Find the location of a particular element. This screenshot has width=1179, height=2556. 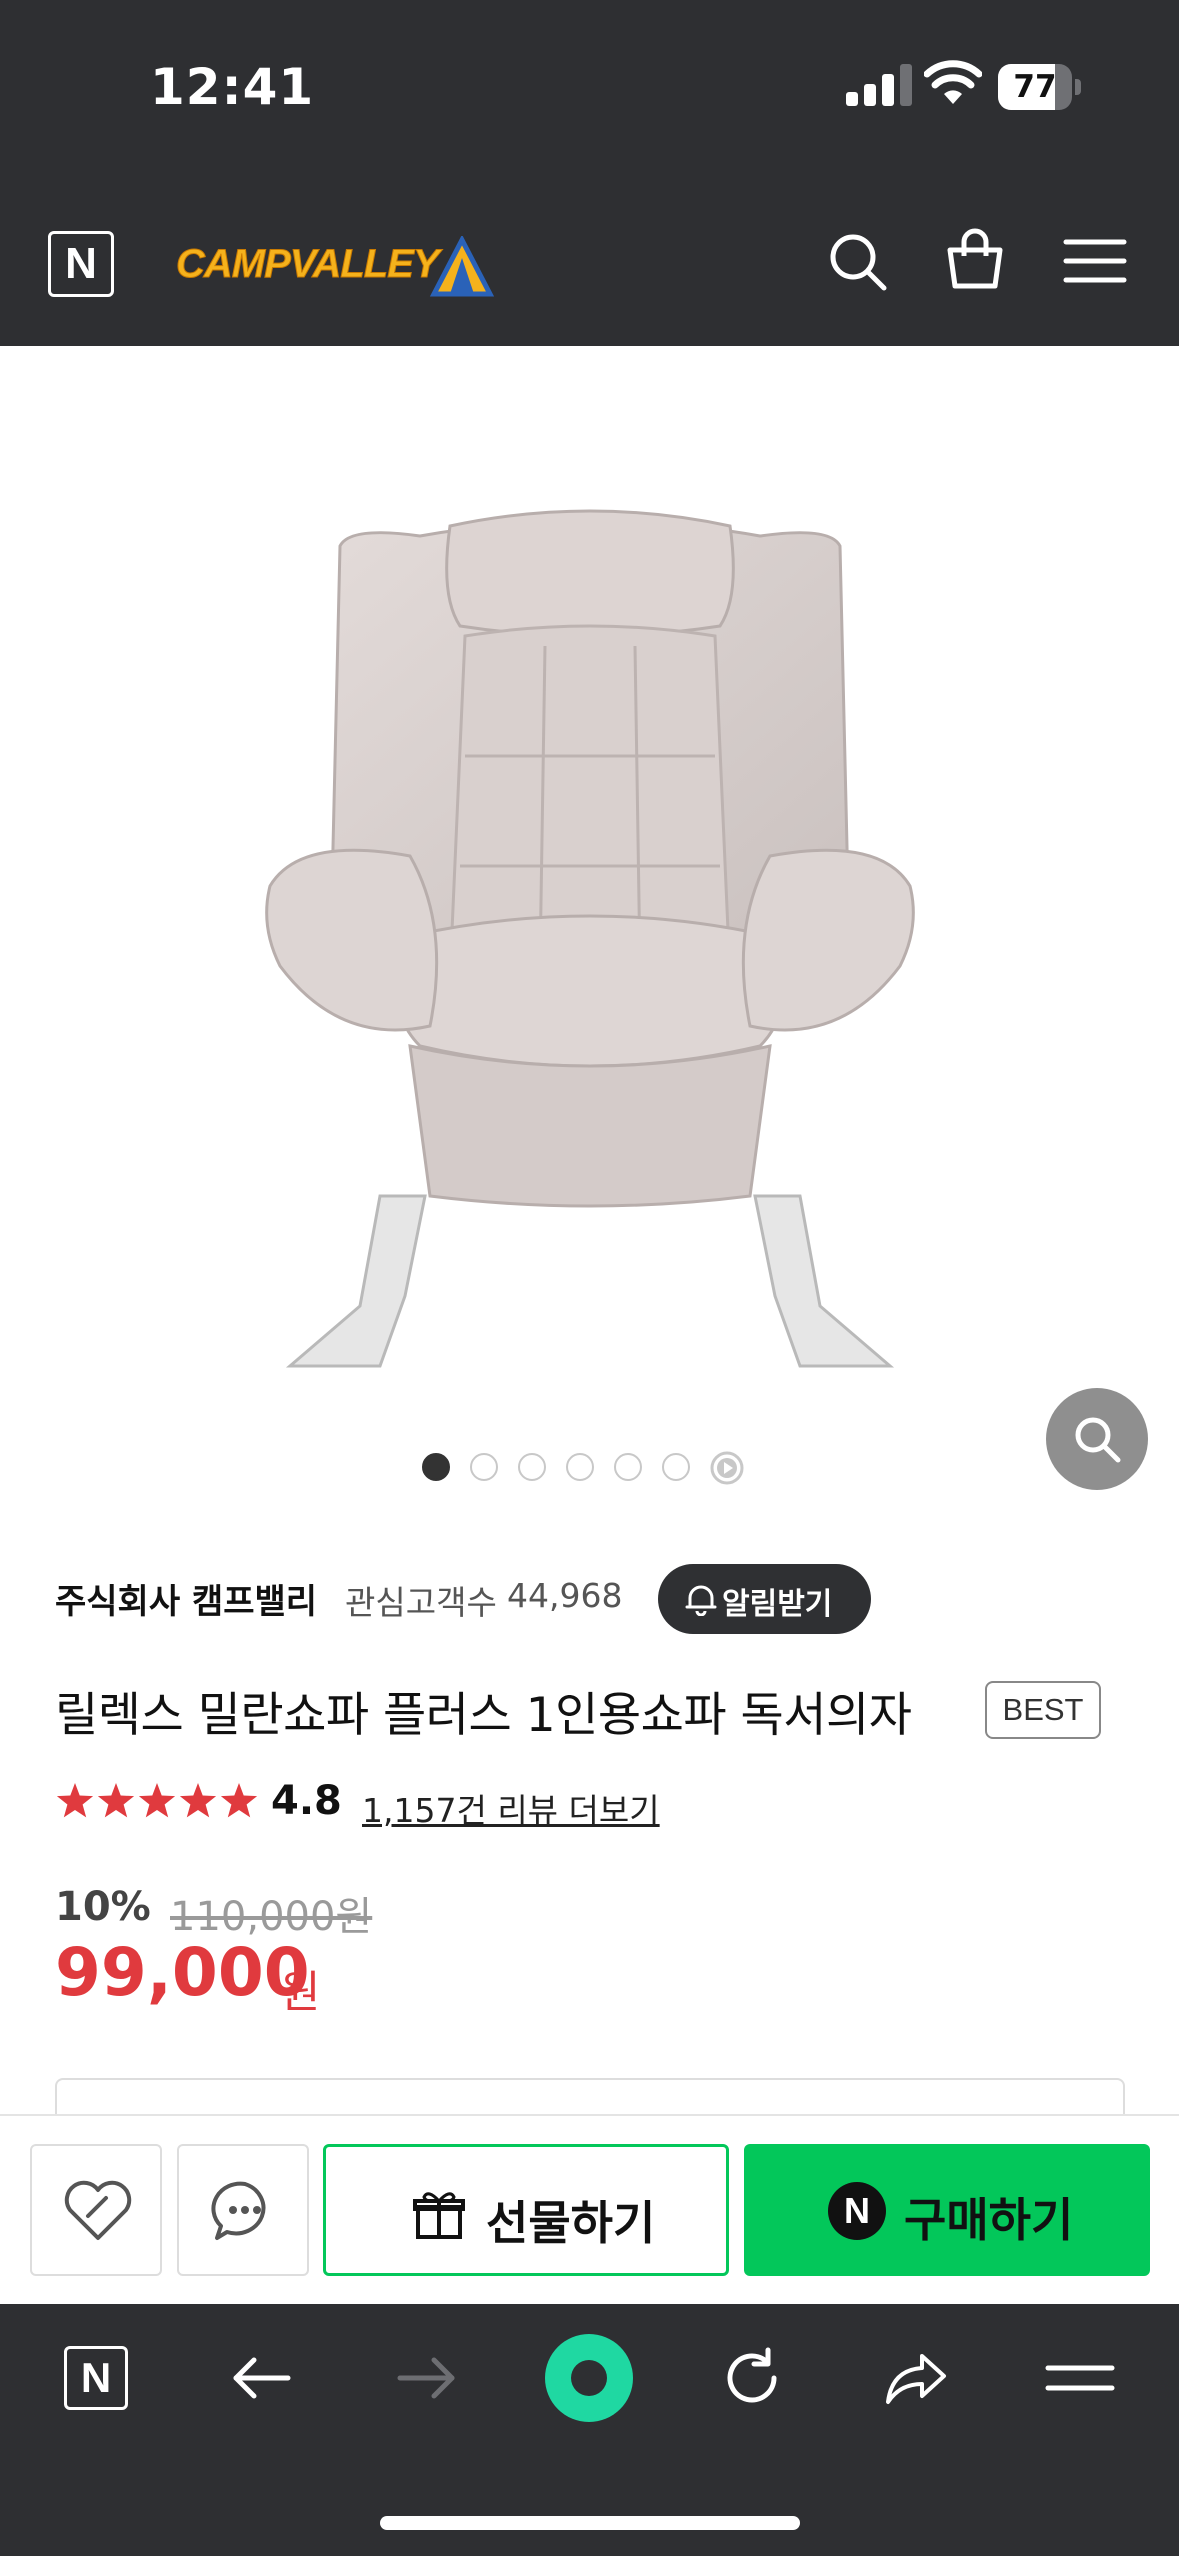

seller-info: 주식회사 캠프밸리 관심고객수 44,968 알림받기 is located at coordinates (605, 1599).